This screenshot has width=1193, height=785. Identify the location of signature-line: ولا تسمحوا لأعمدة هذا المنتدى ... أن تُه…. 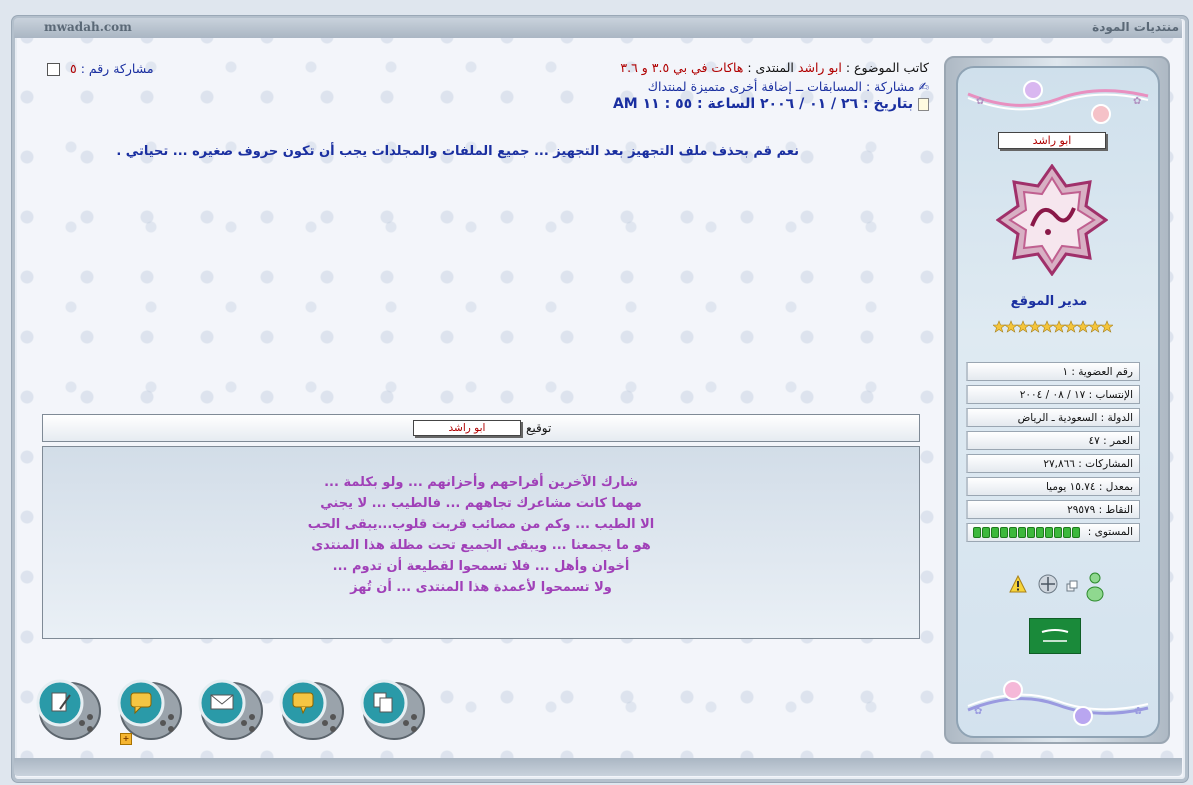
(481, 587).